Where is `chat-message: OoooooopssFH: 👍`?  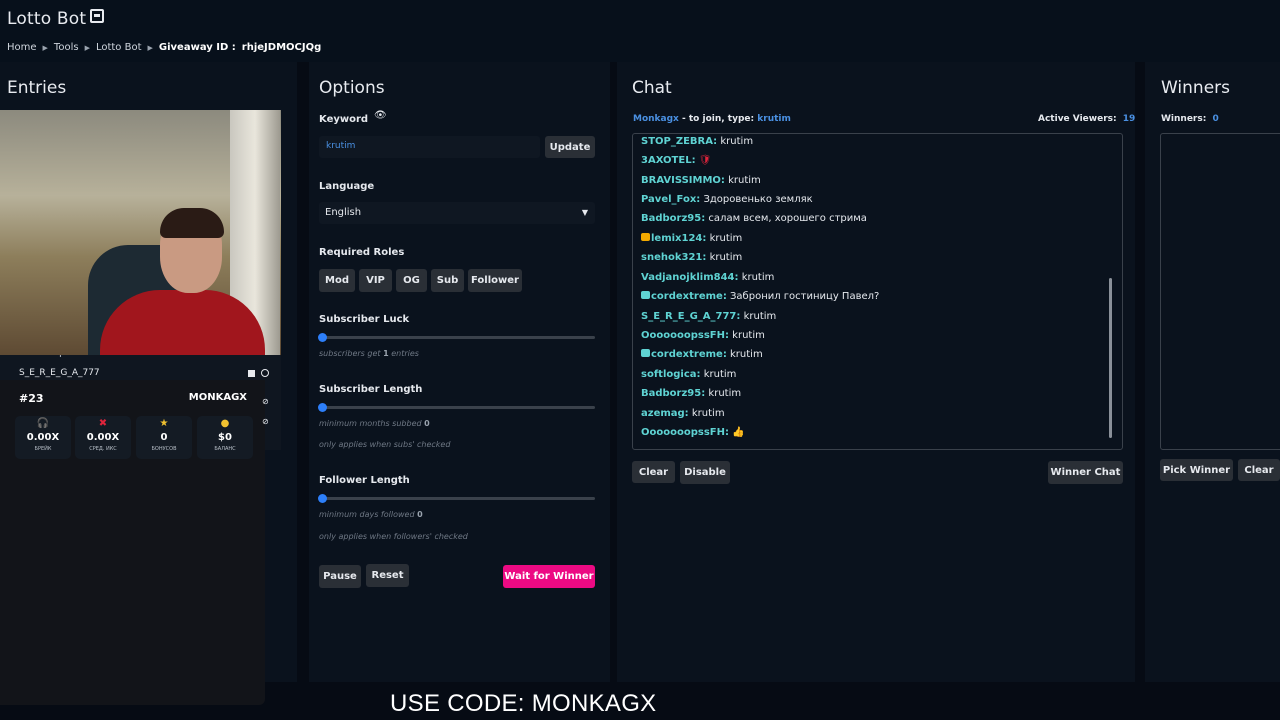
chat-message: OoooooopssFH: 👍 is located at coordinates (693, 432).